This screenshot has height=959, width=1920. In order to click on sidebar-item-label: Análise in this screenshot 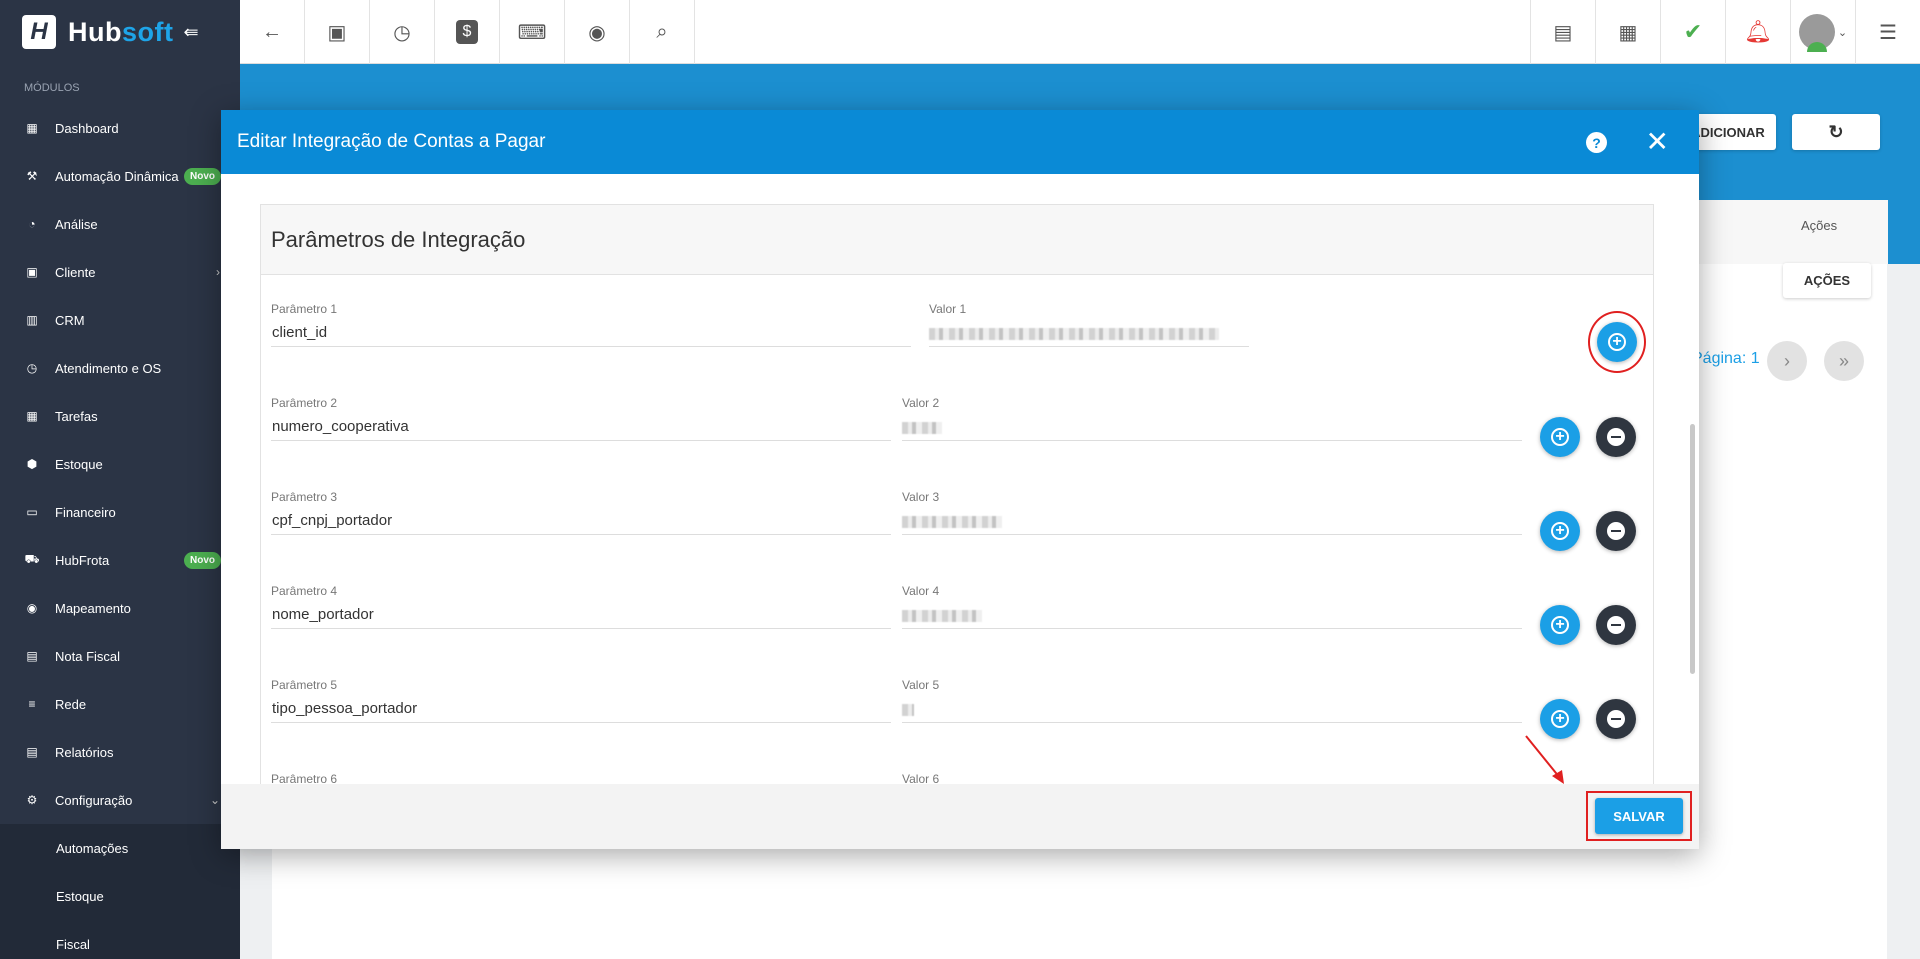, I will do `click(76, 224)`.